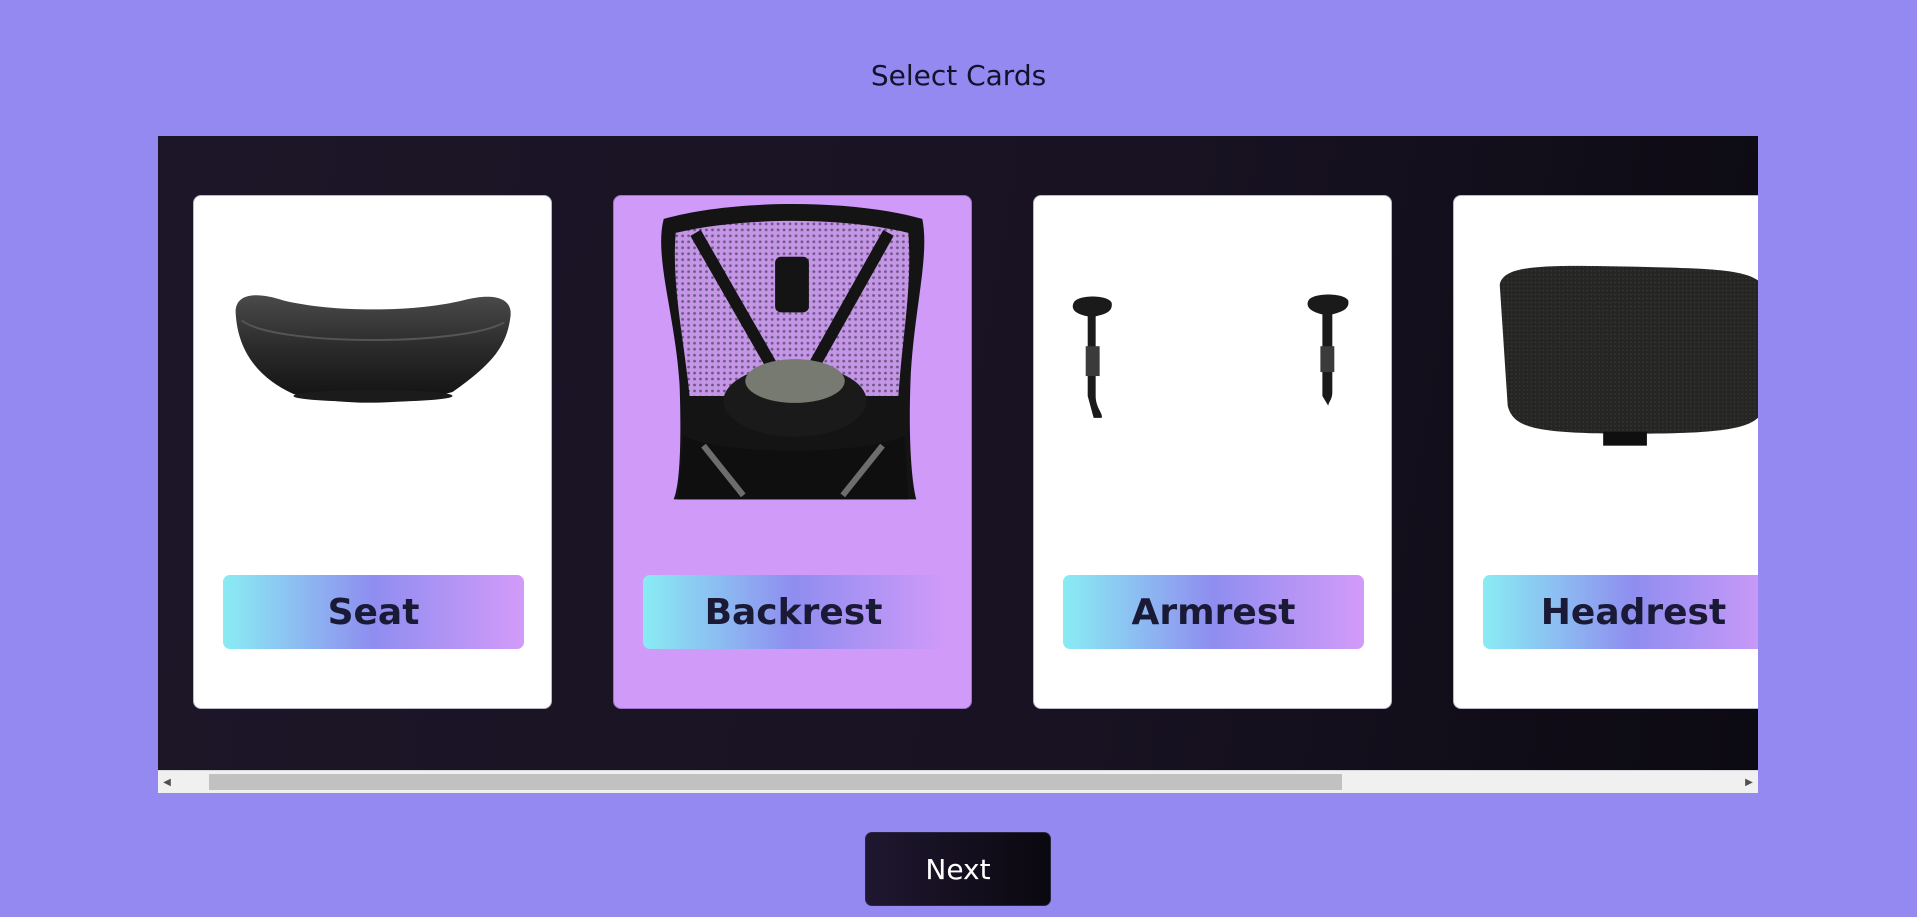 The width and height of the screenshot is (1917, 917). What do you see at coordinates (1628, 355) in the screenshot?
I see `headrest-image` at bounding box center [1628, 355].